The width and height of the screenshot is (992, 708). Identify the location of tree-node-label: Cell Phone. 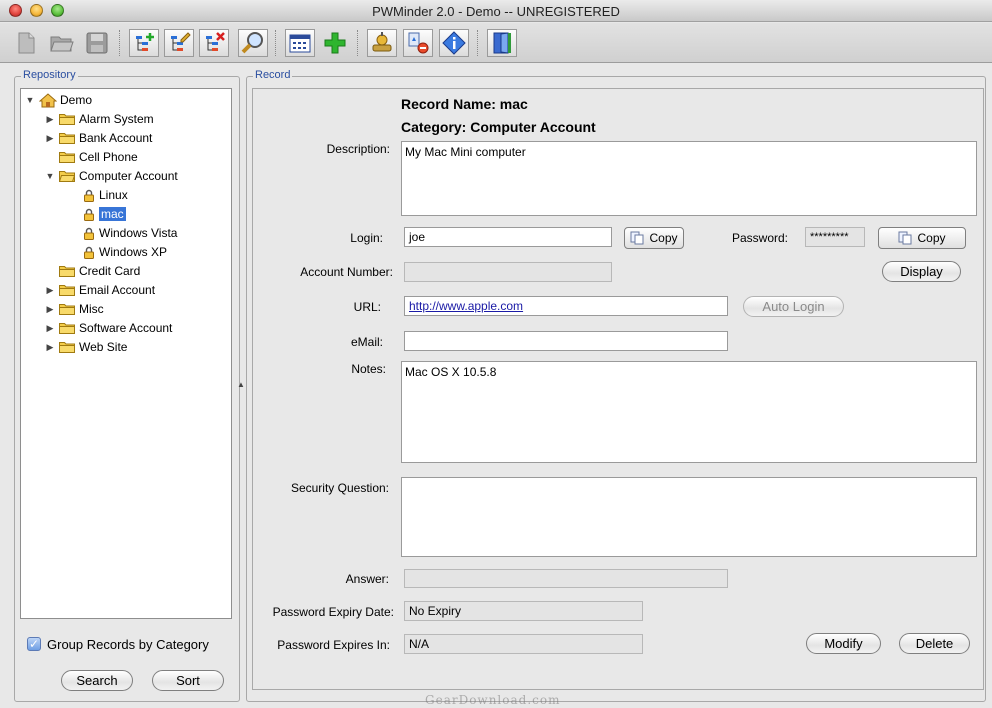
(108, 157).